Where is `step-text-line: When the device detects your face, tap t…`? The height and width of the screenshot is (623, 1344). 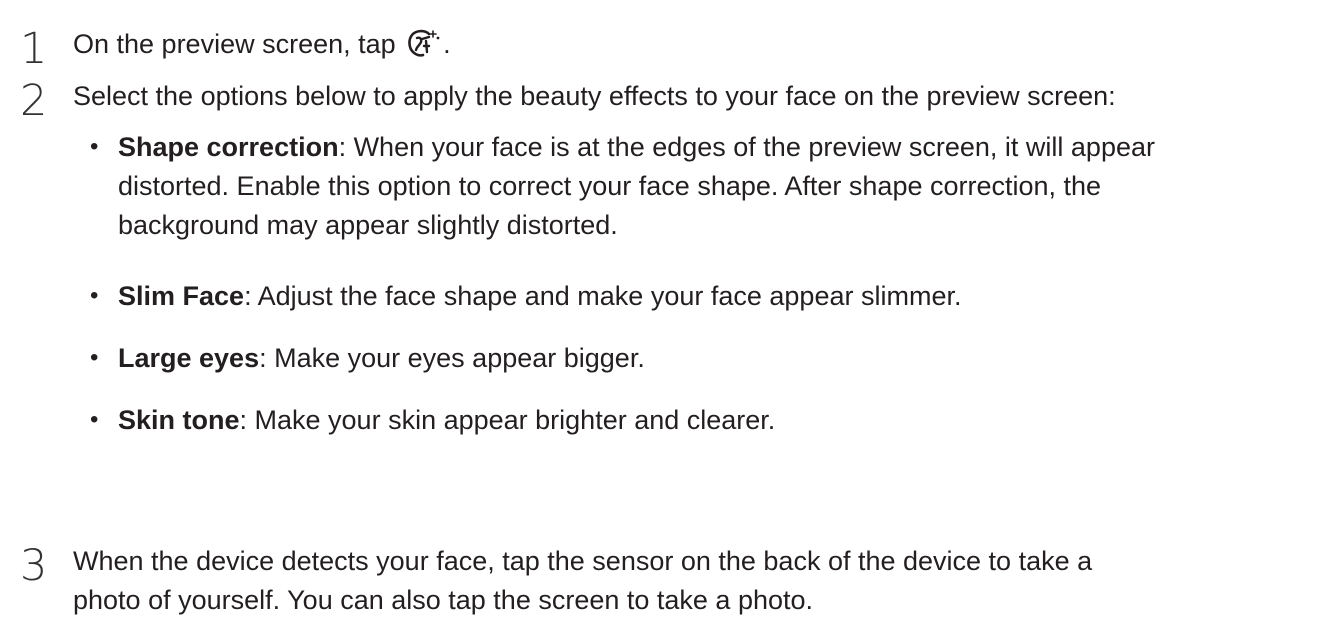 step-text-line: When the device detects your face, tap t… is located at coordinates (583, 561).